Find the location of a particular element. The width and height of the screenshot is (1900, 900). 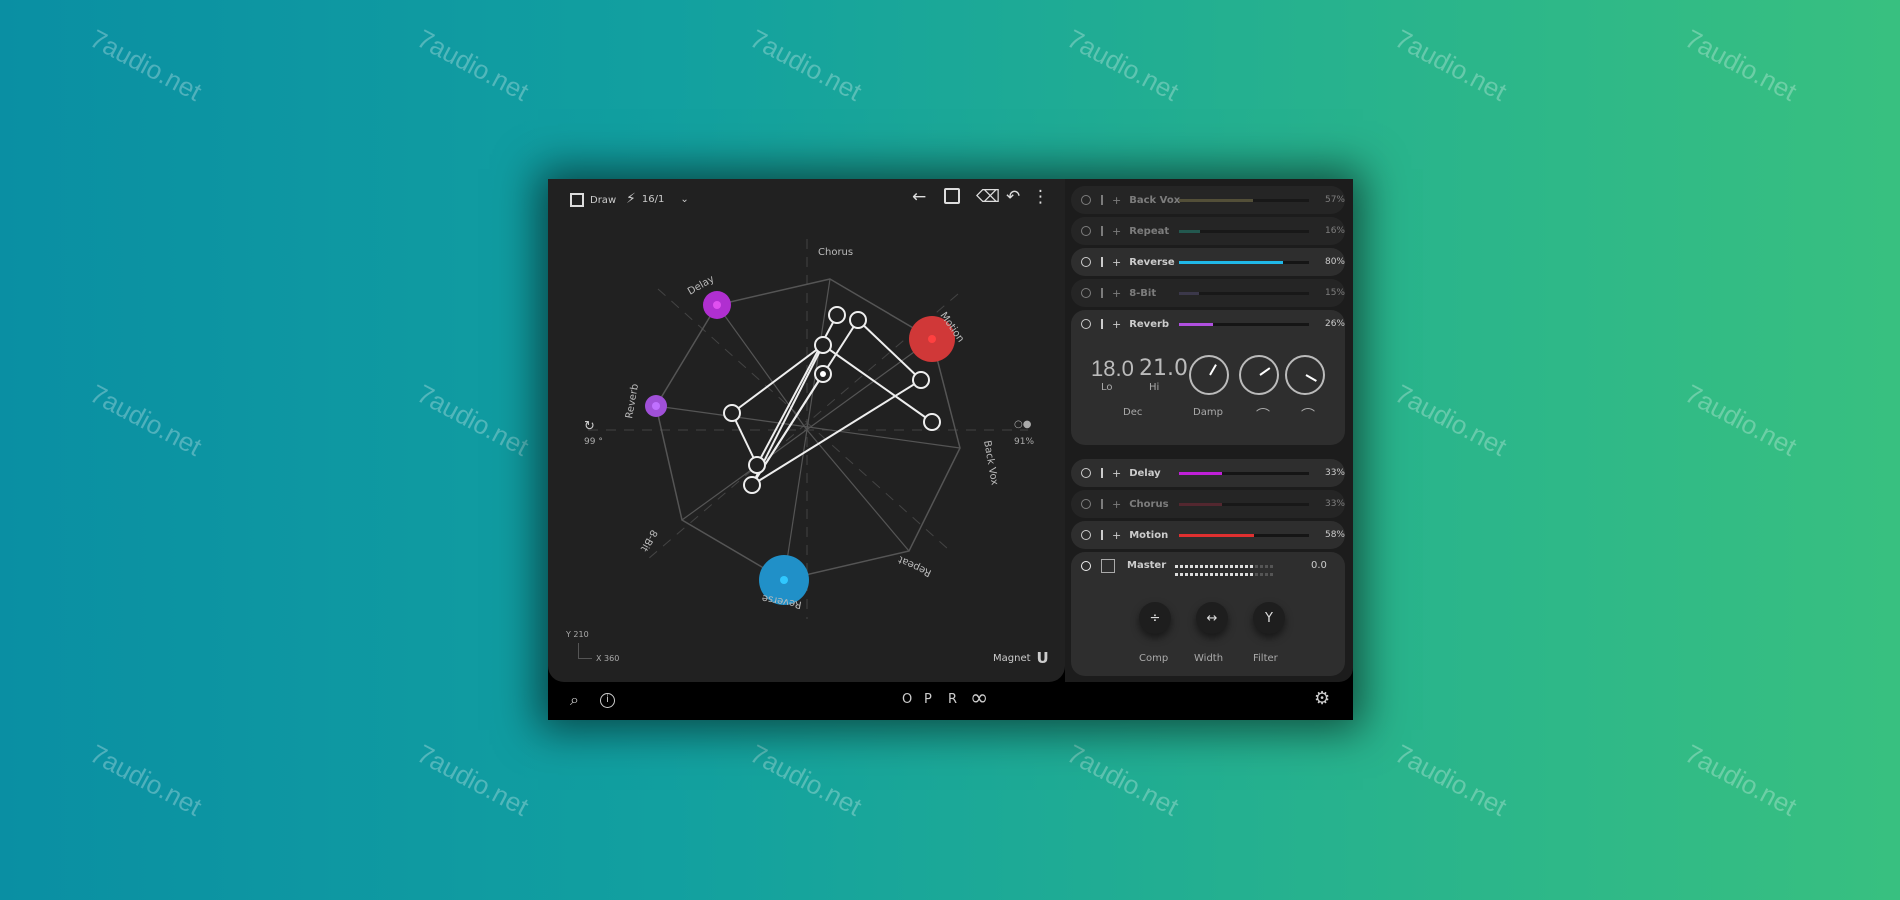

effect-row-delay: + Delay 33% is located at coordinates (1208, 473).